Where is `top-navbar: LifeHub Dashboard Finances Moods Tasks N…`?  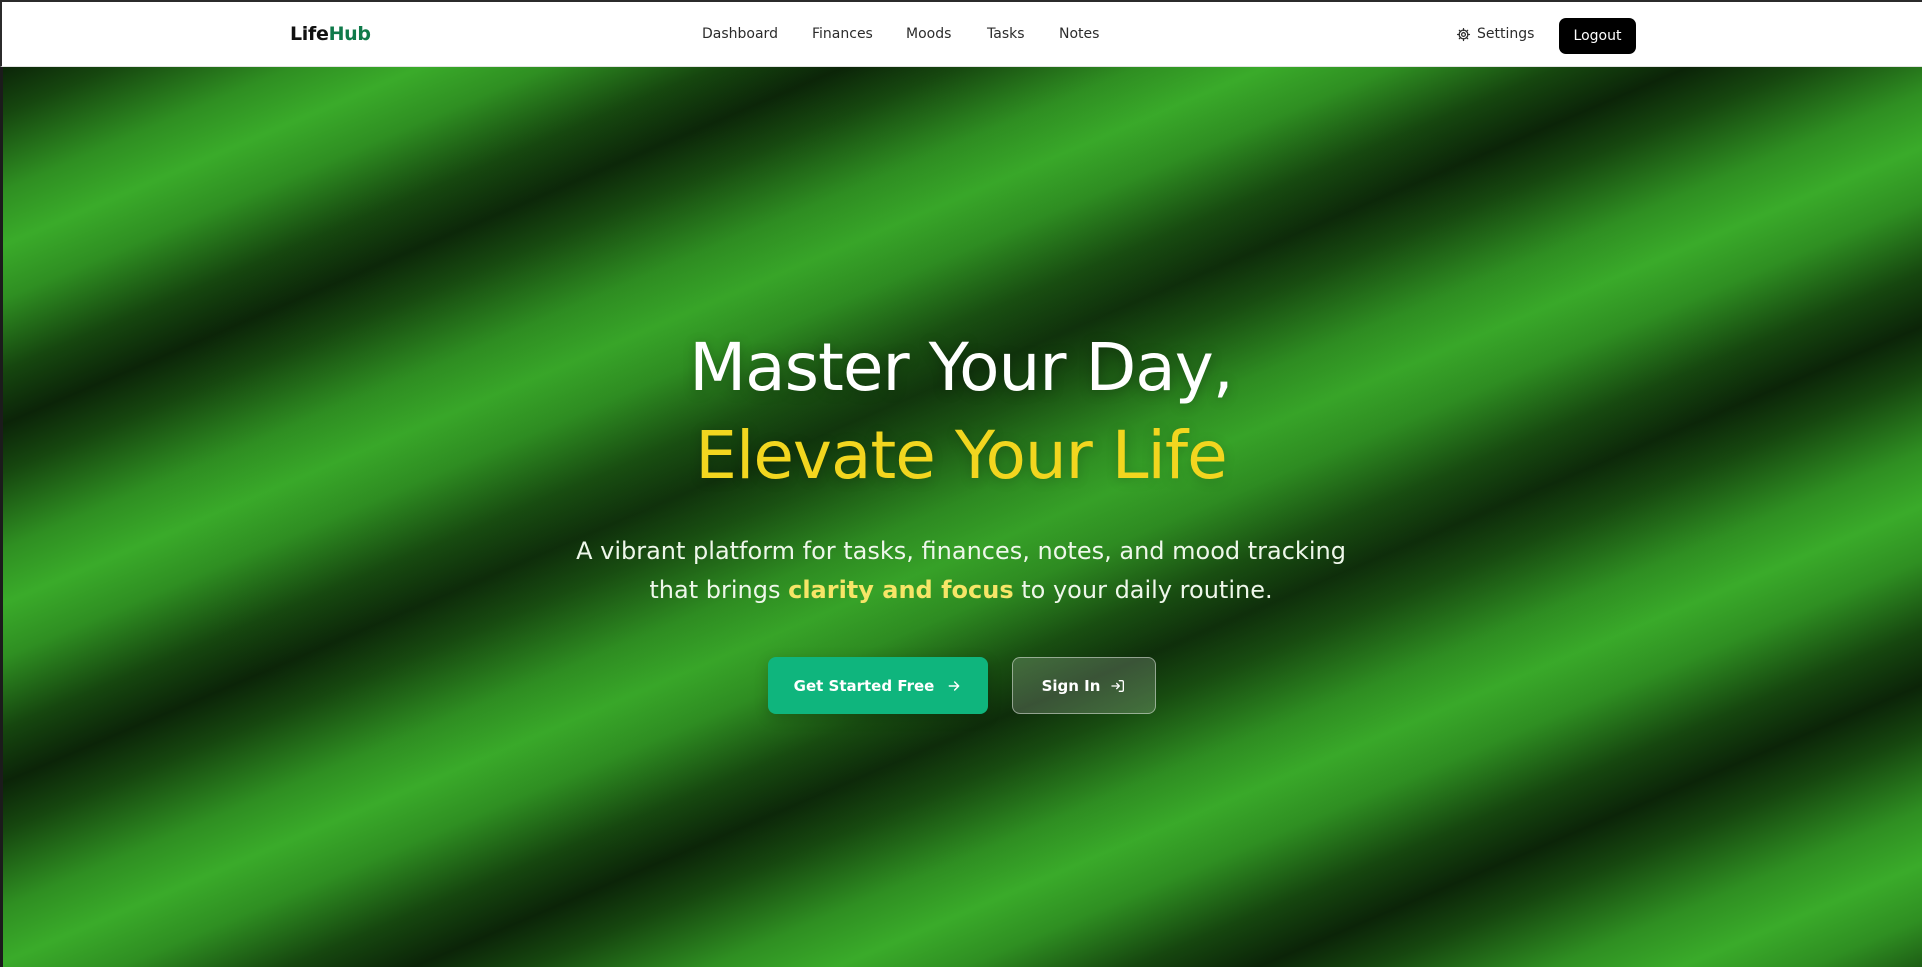
top-navbar: LifeHub Dashboard Finances Moods Tasks N… is located at coordinates (961, 33).